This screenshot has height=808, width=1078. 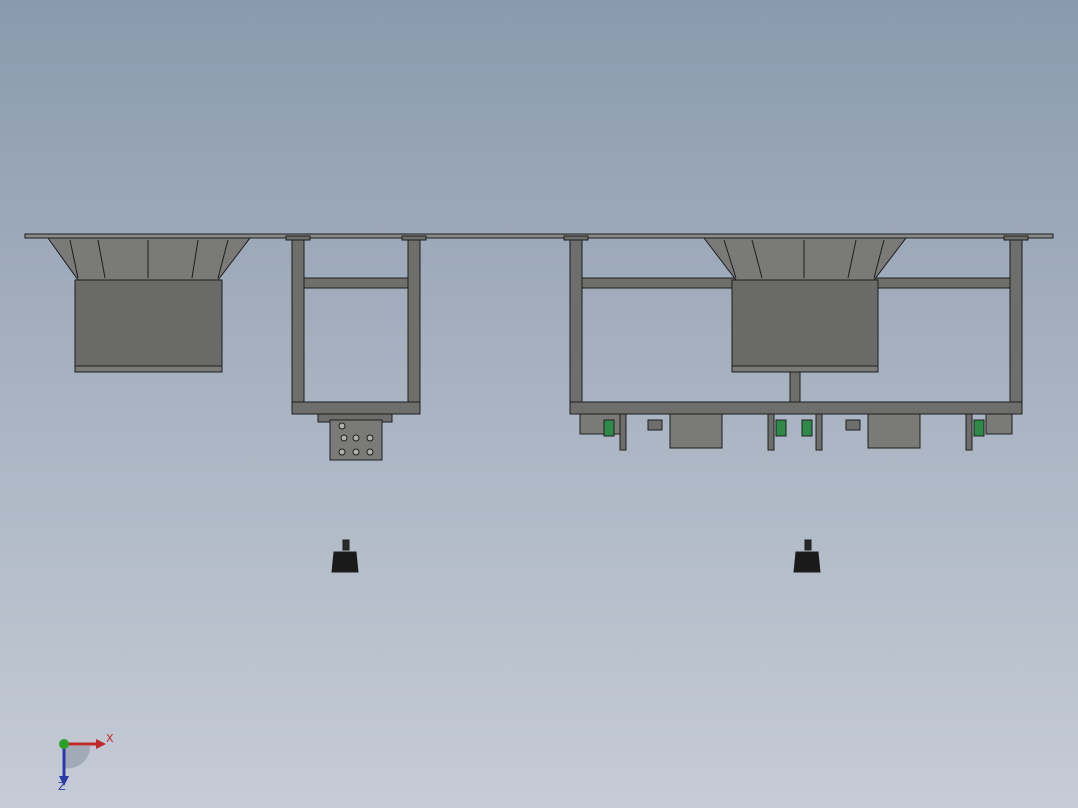 I want to click on funnel-left, so click(x=149, y=305).